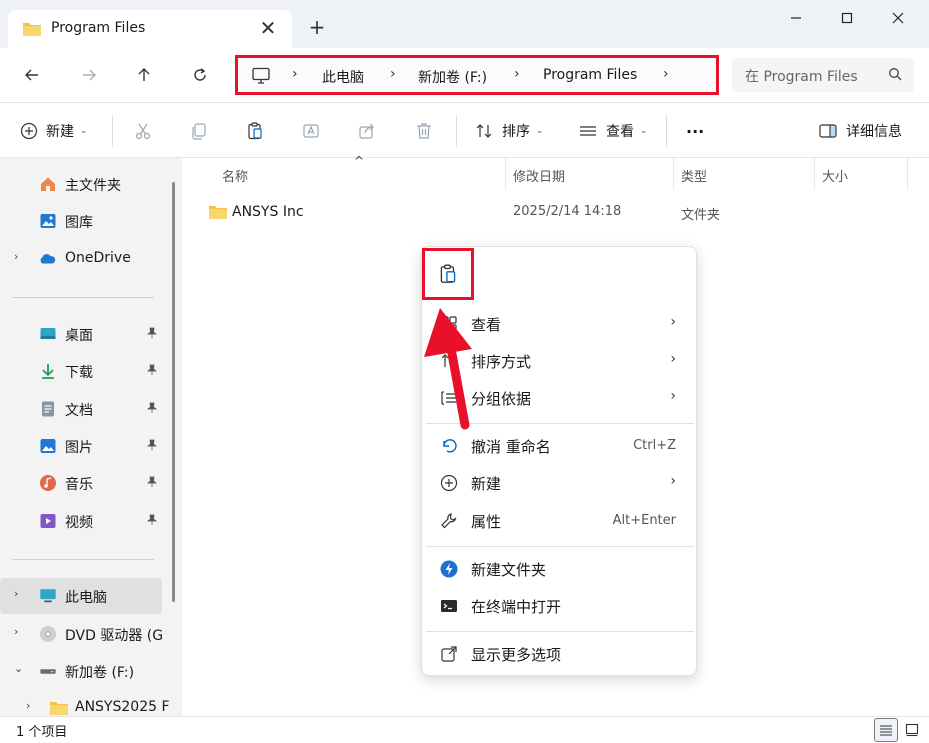 The height and width of the screenshot is (743, 929). What do you see at coordinates (81, 259) in the screenshot?
I see `sidebar-item-onedrive: › OneDrive` at bounding box center [81, 259].